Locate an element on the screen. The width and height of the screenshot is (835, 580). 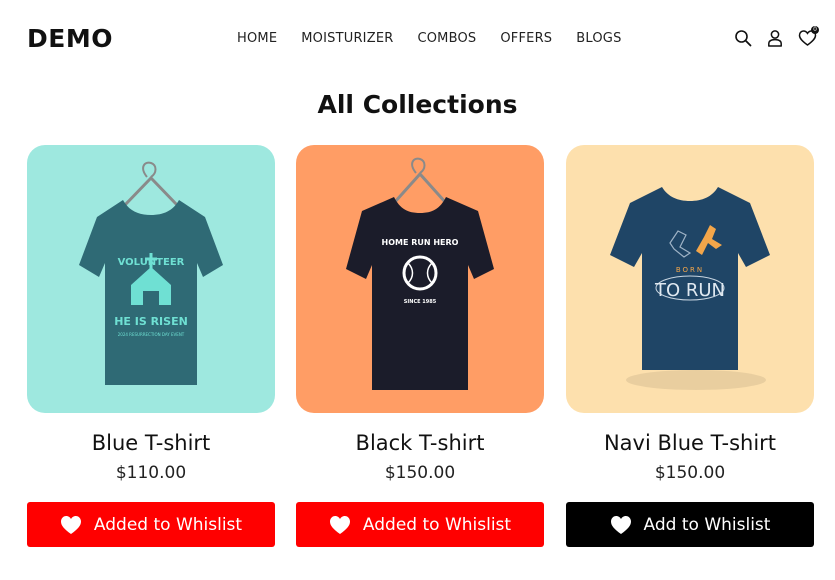
nav-offers: OFFERS is located at coordinates (526, 38).